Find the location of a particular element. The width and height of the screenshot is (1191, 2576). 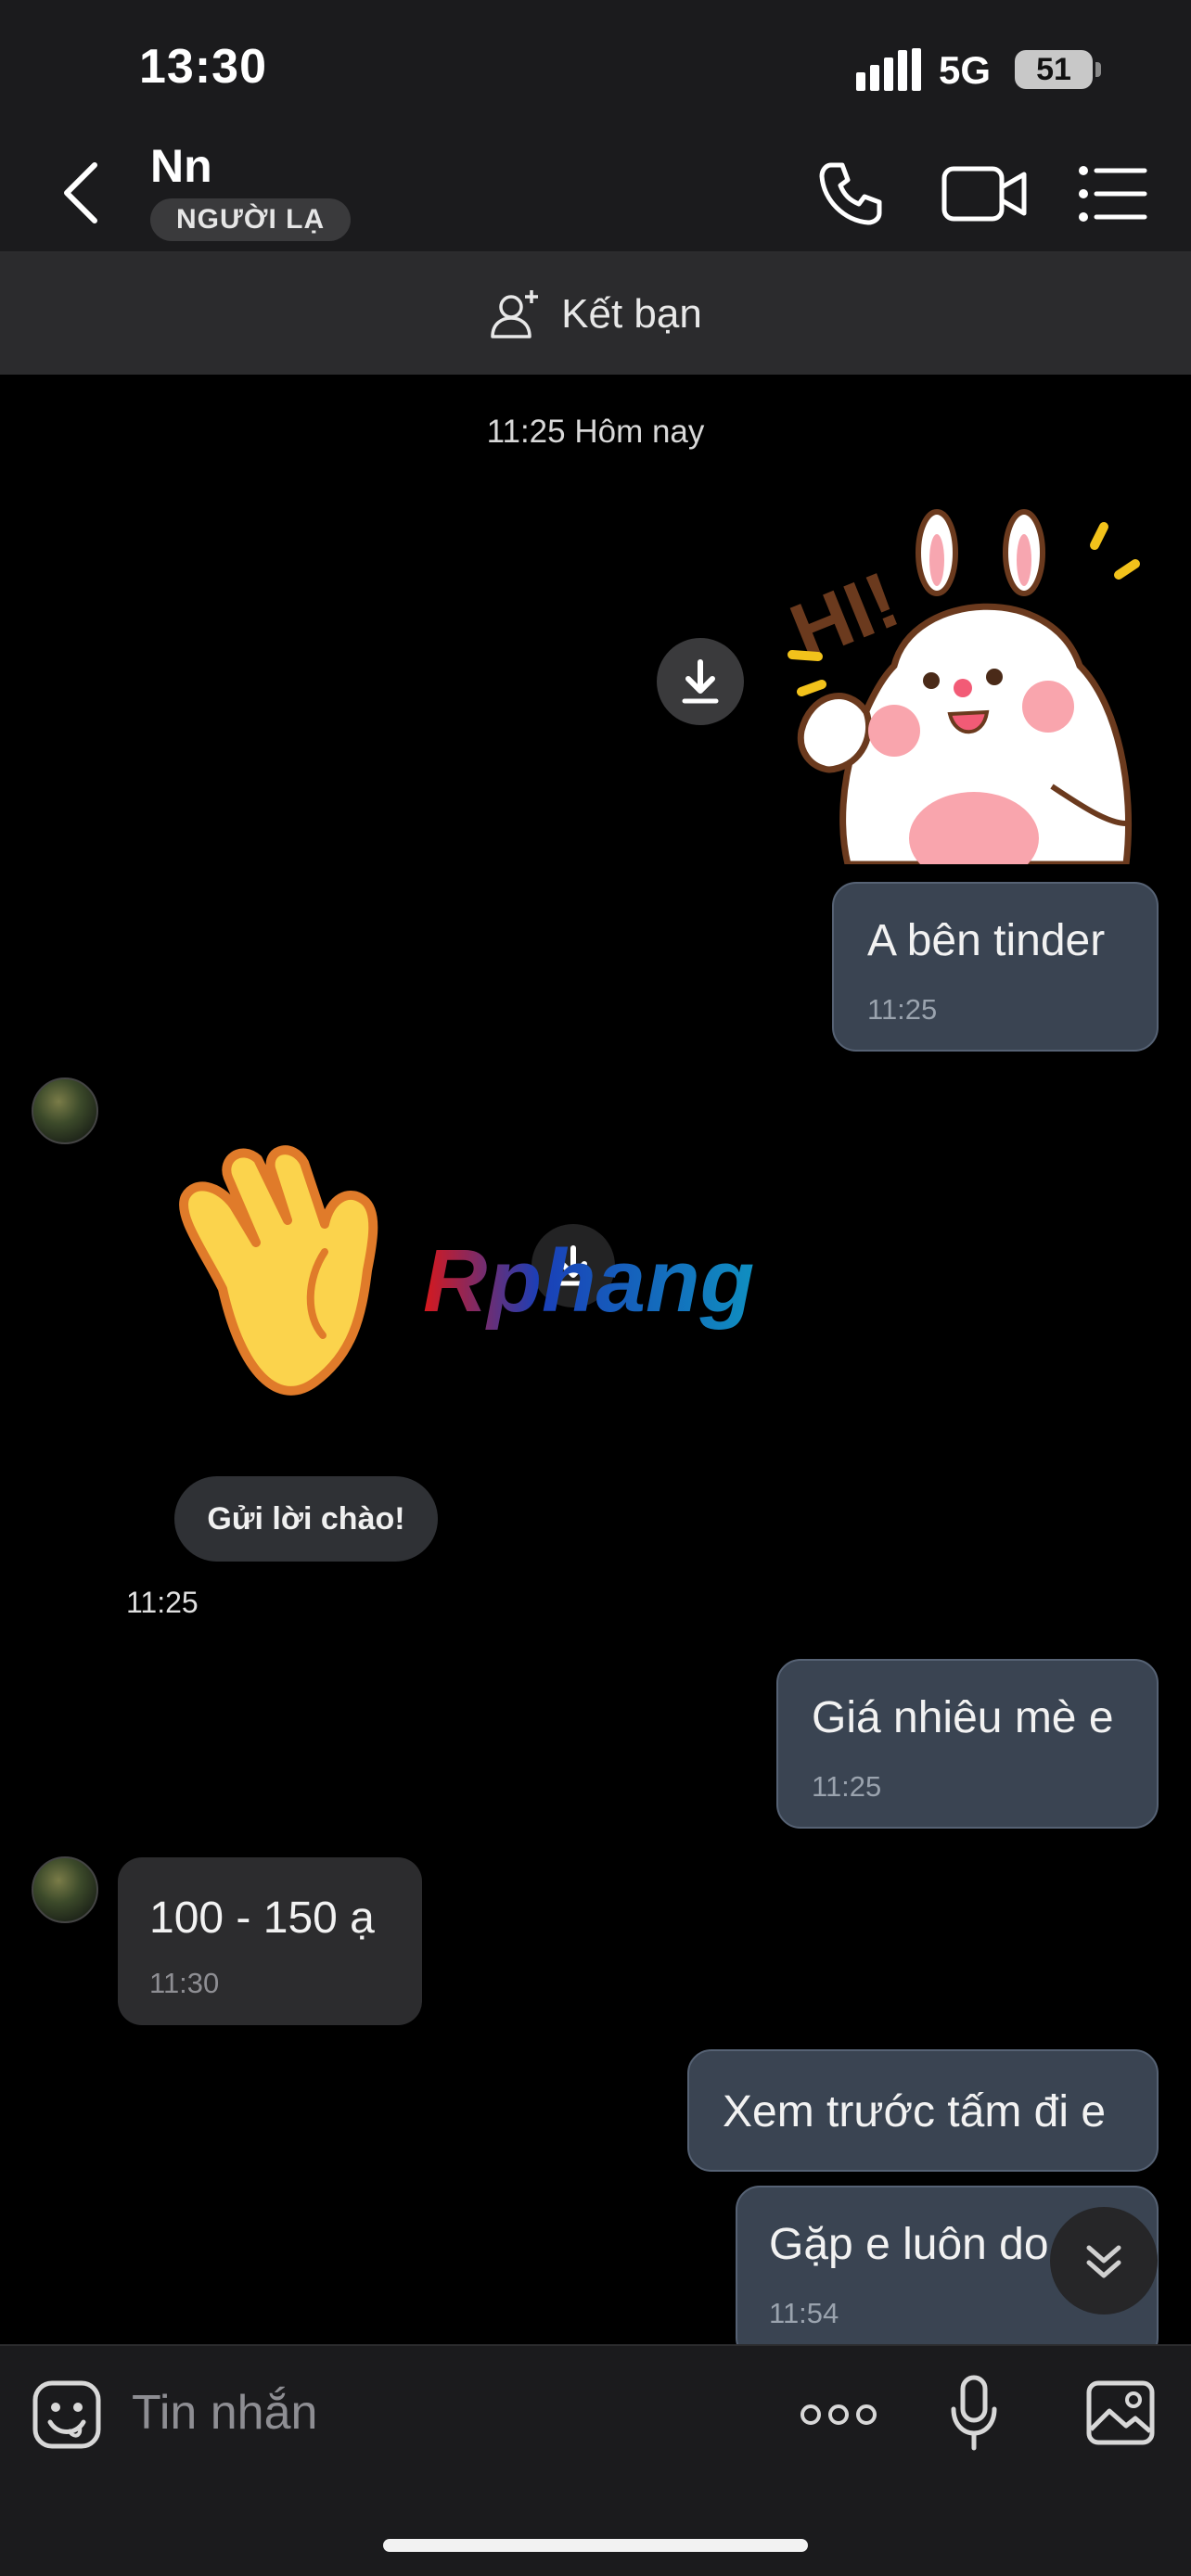

back-chevron-icon is located at coordinates (80, 193).